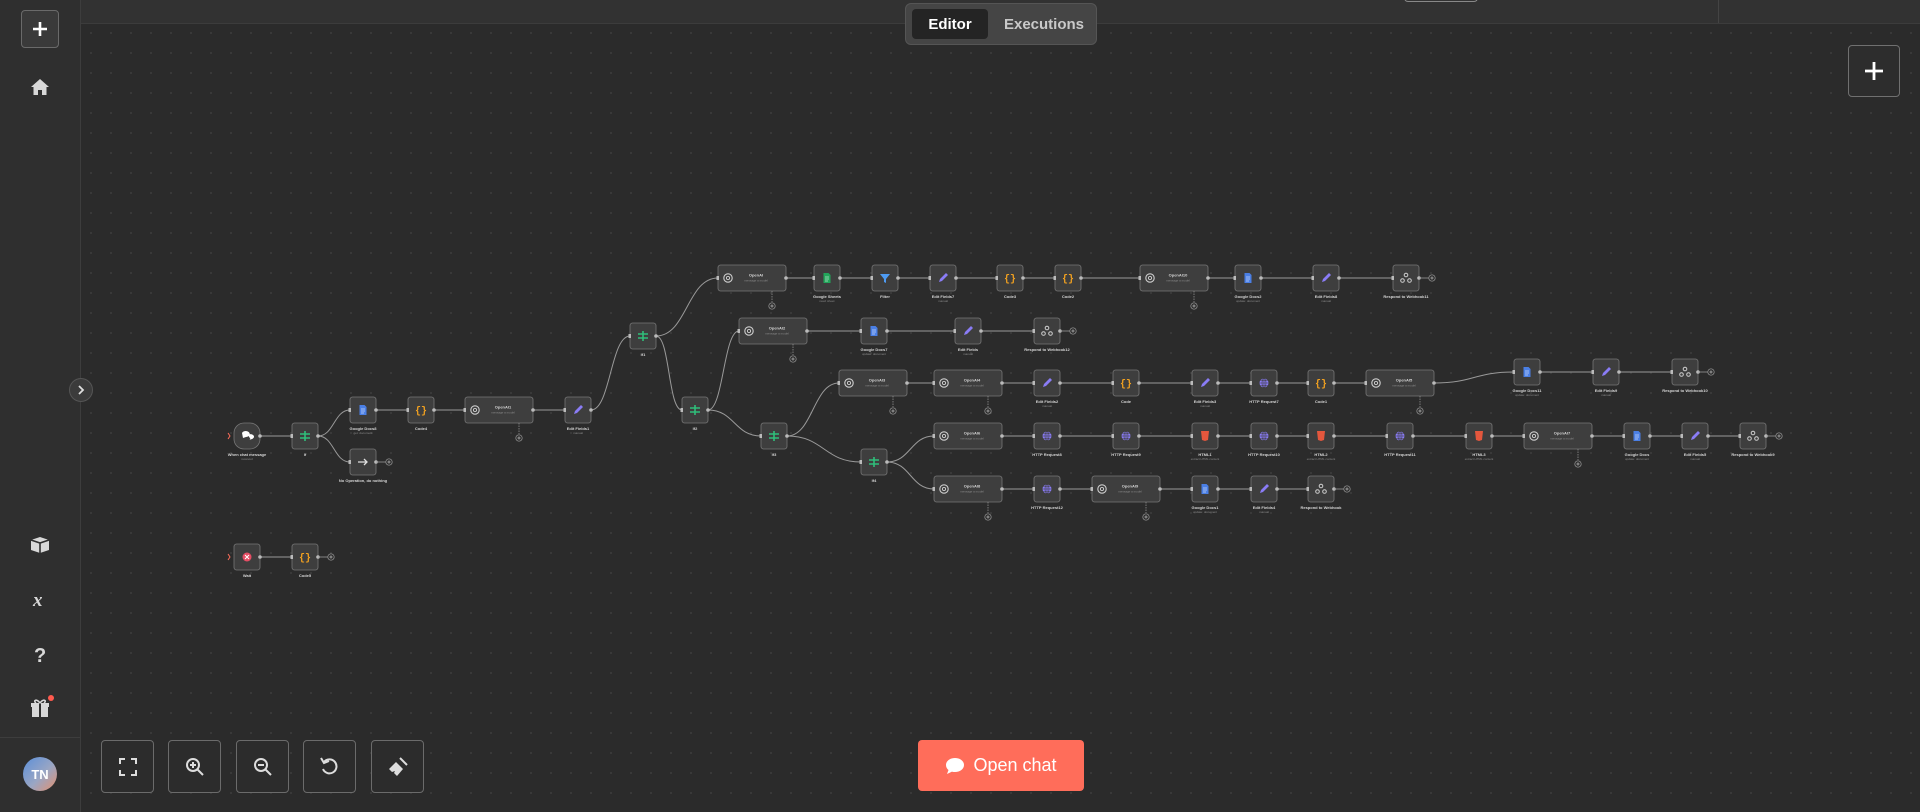 This screenshot has height=812, width=1920. I want to click on node-oa: OpenAImessage a model, so click(752, 278).